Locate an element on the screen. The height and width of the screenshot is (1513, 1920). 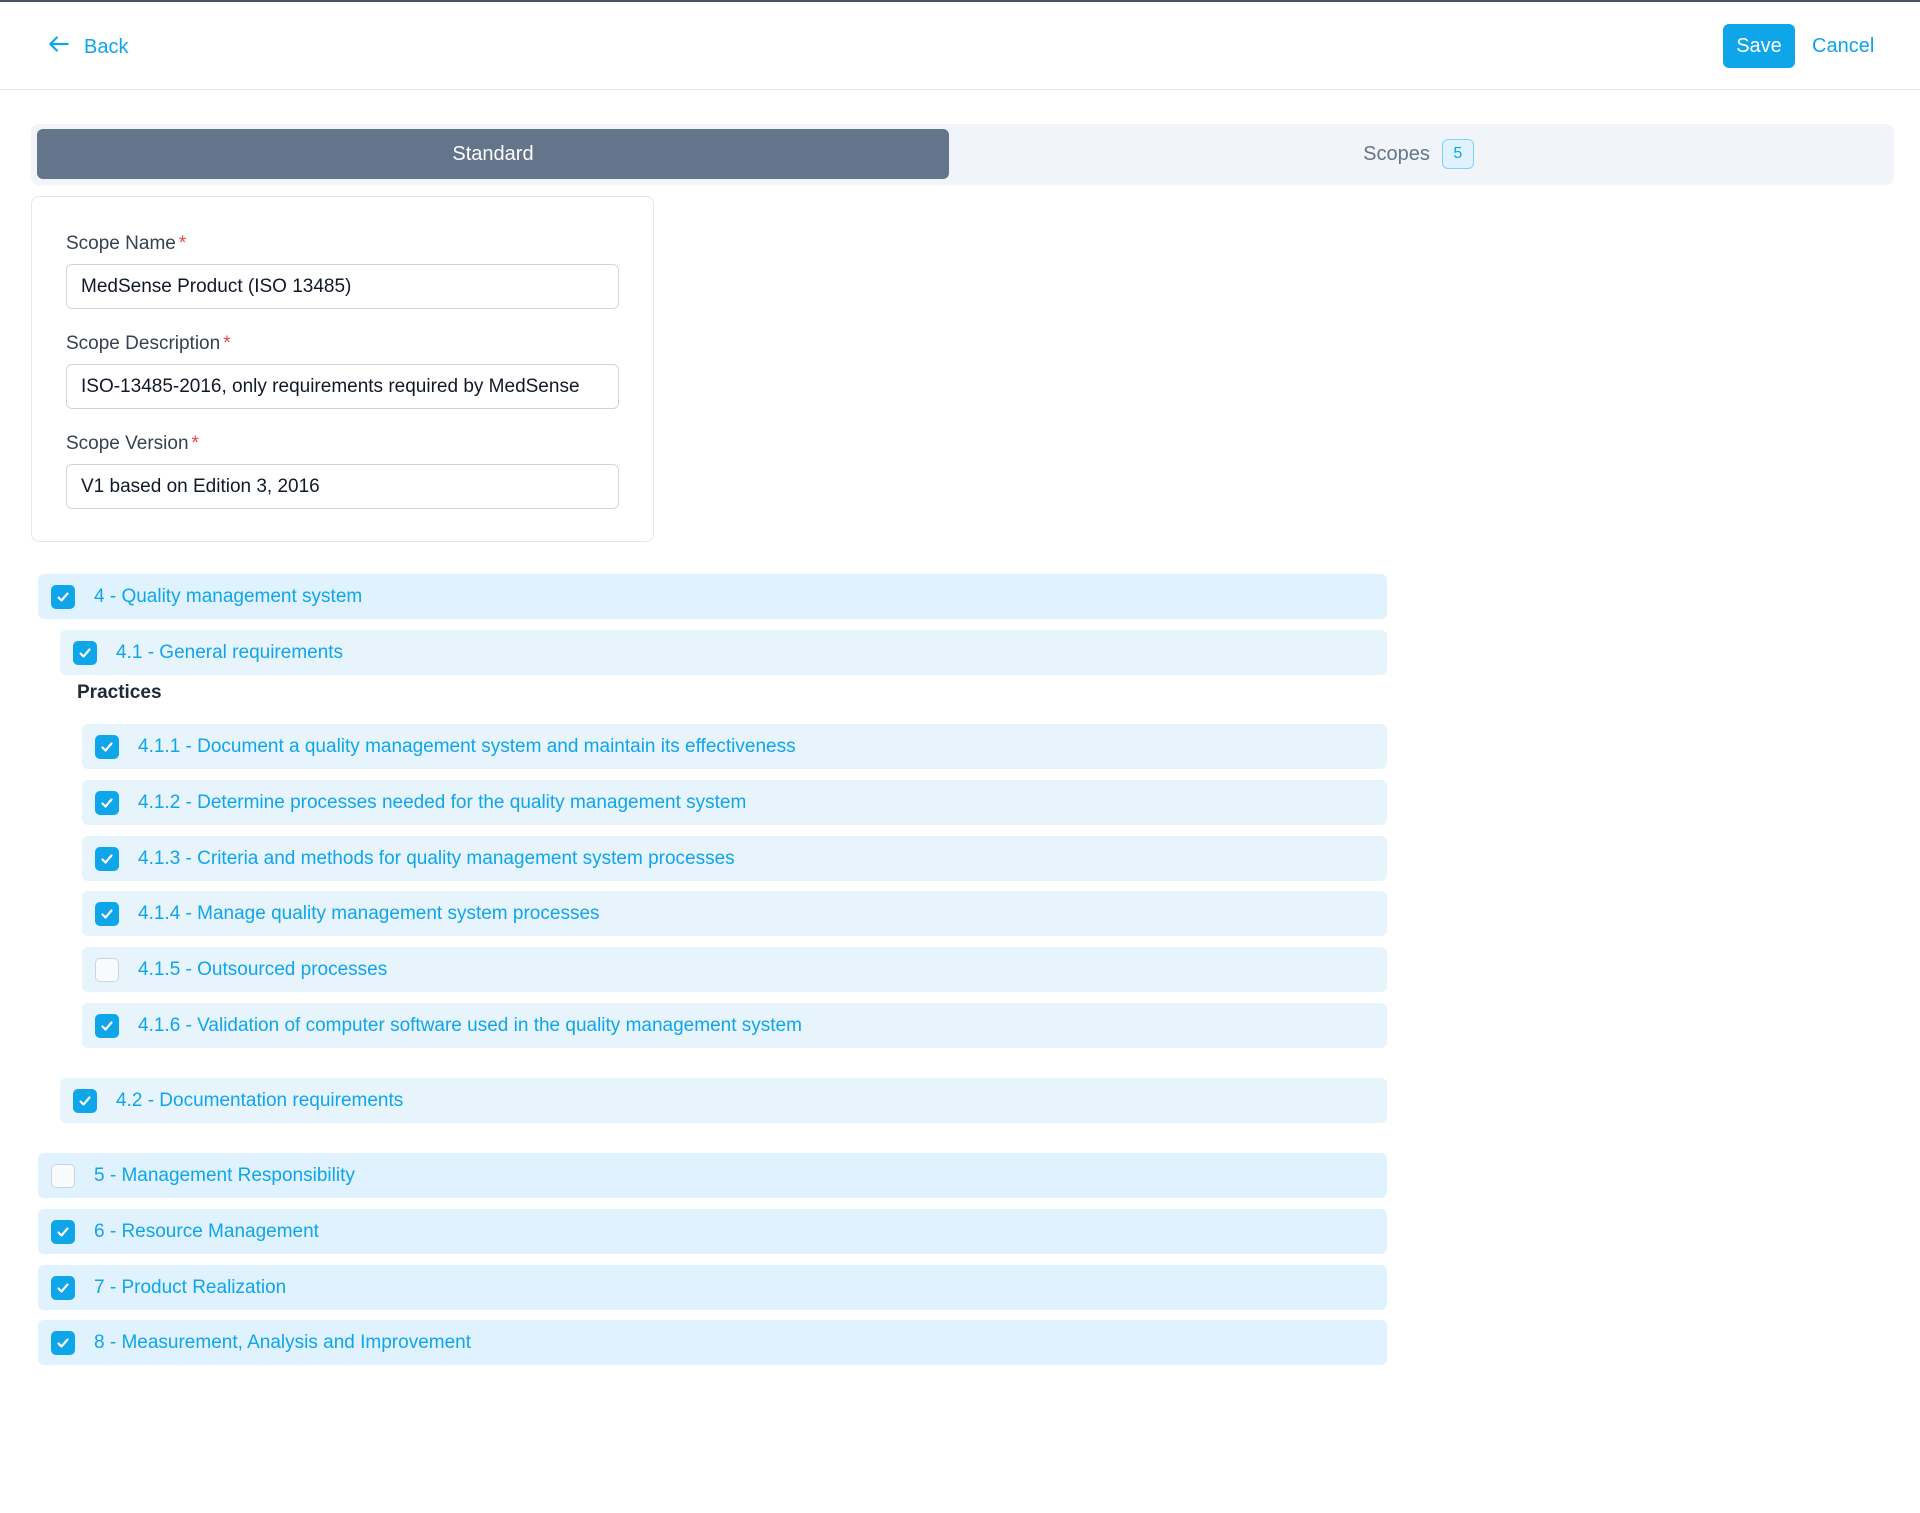
tree-row-4-2: 4.2 - Documentation requirements is located at coordinates (723, 1100).